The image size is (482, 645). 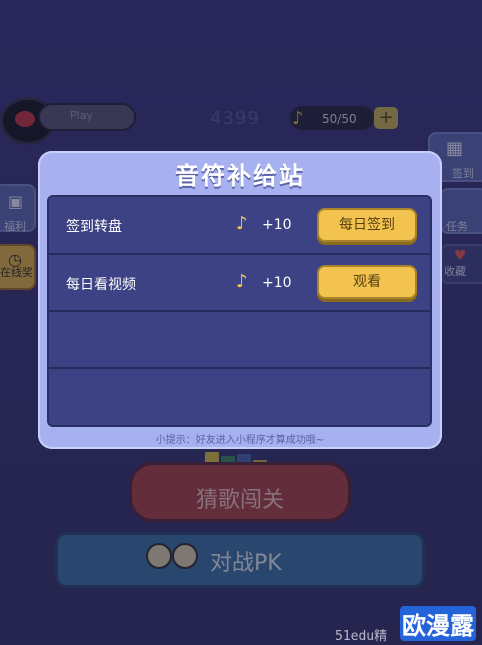 What do you see at coordinates (240, 176) in the screenshot?
I see `modal-title: 音符补给站` at bounding box center [240, 176].